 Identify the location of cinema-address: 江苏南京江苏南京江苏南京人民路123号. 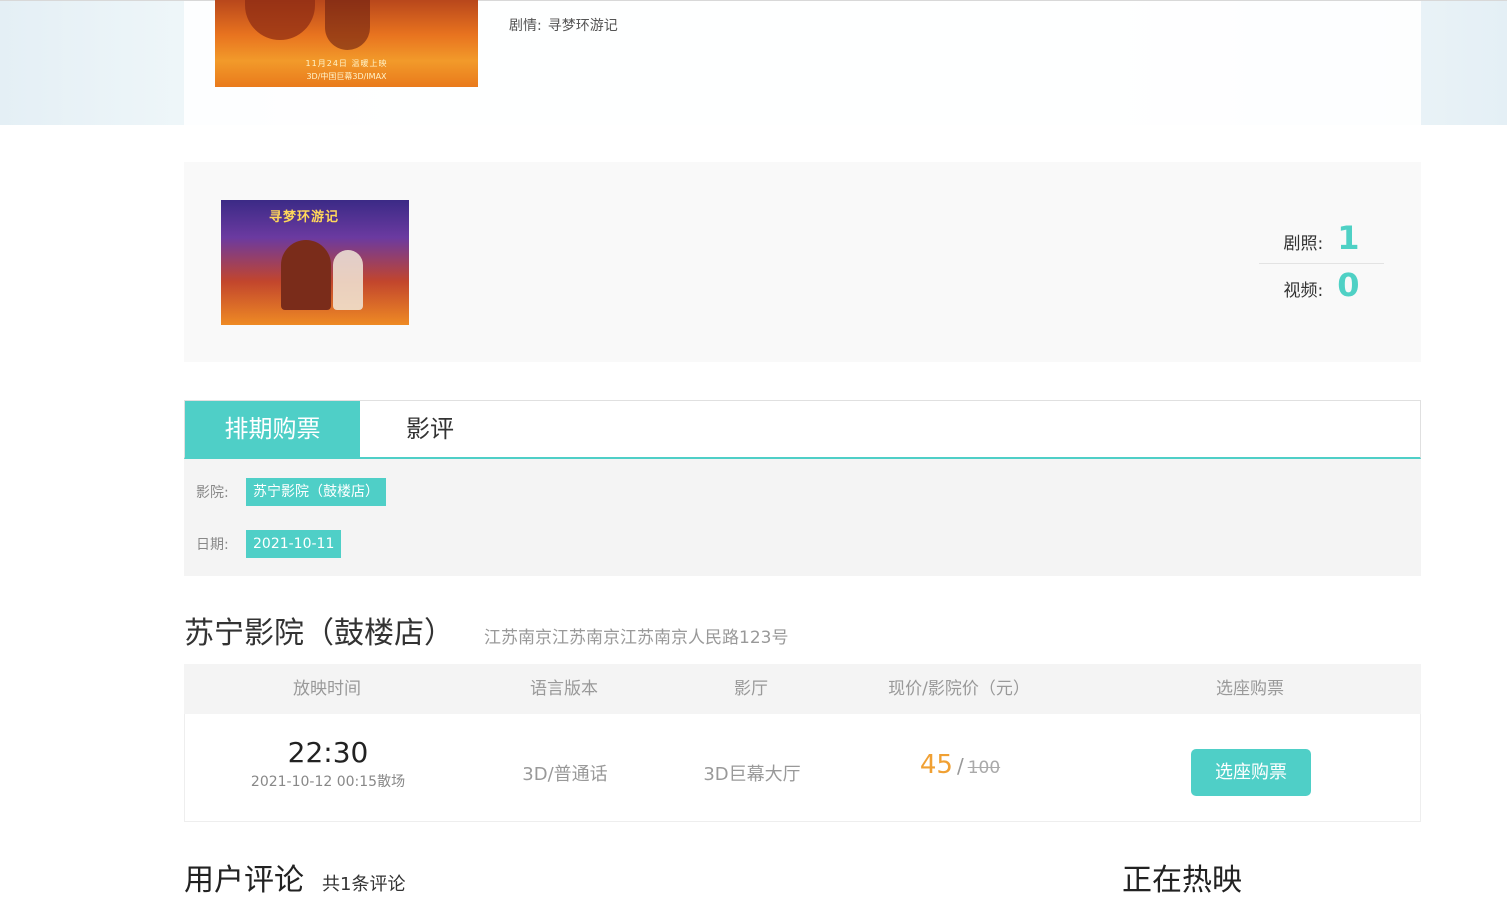
(636, 638).